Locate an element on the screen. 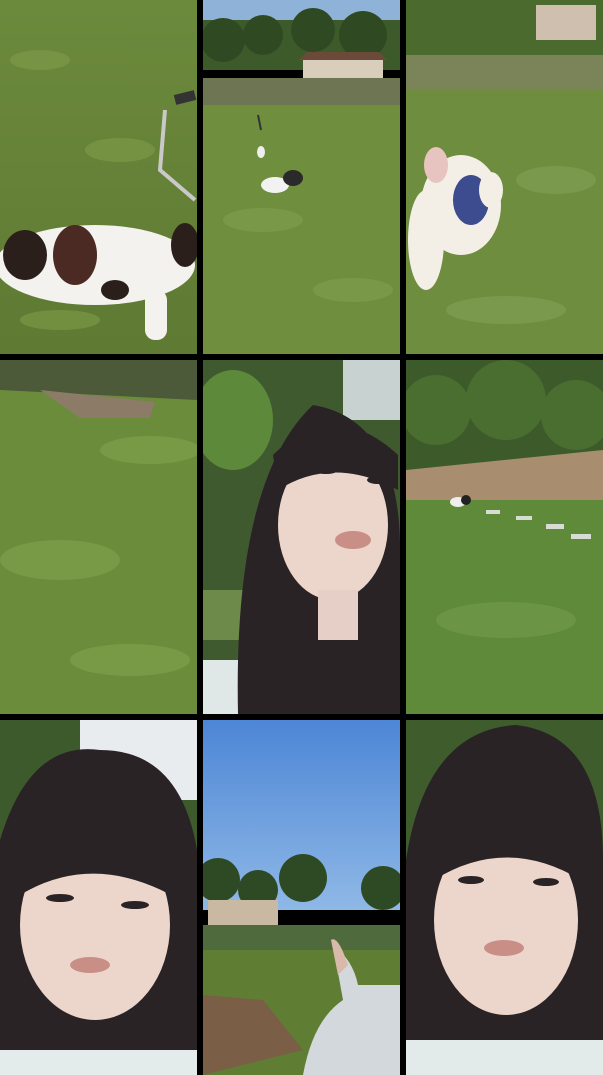  photo-tile-lawn-dogs-house is located at coordinates (301, 177).